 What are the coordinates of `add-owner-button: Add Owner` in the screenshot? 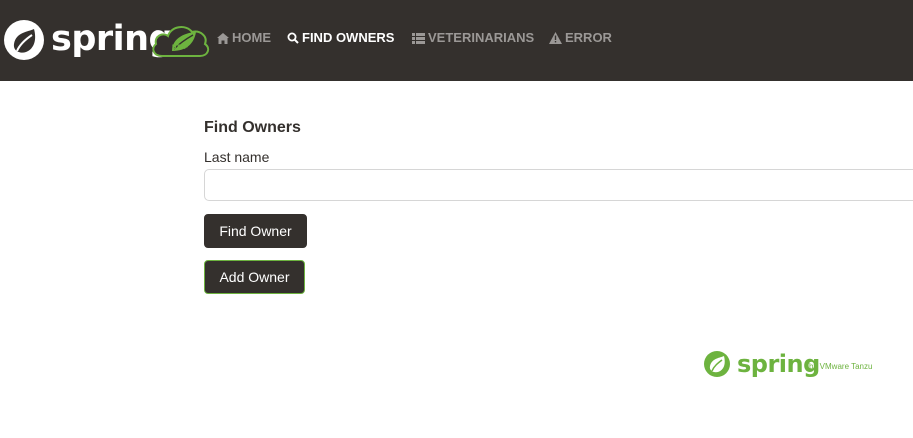 It's located at (254, 277).